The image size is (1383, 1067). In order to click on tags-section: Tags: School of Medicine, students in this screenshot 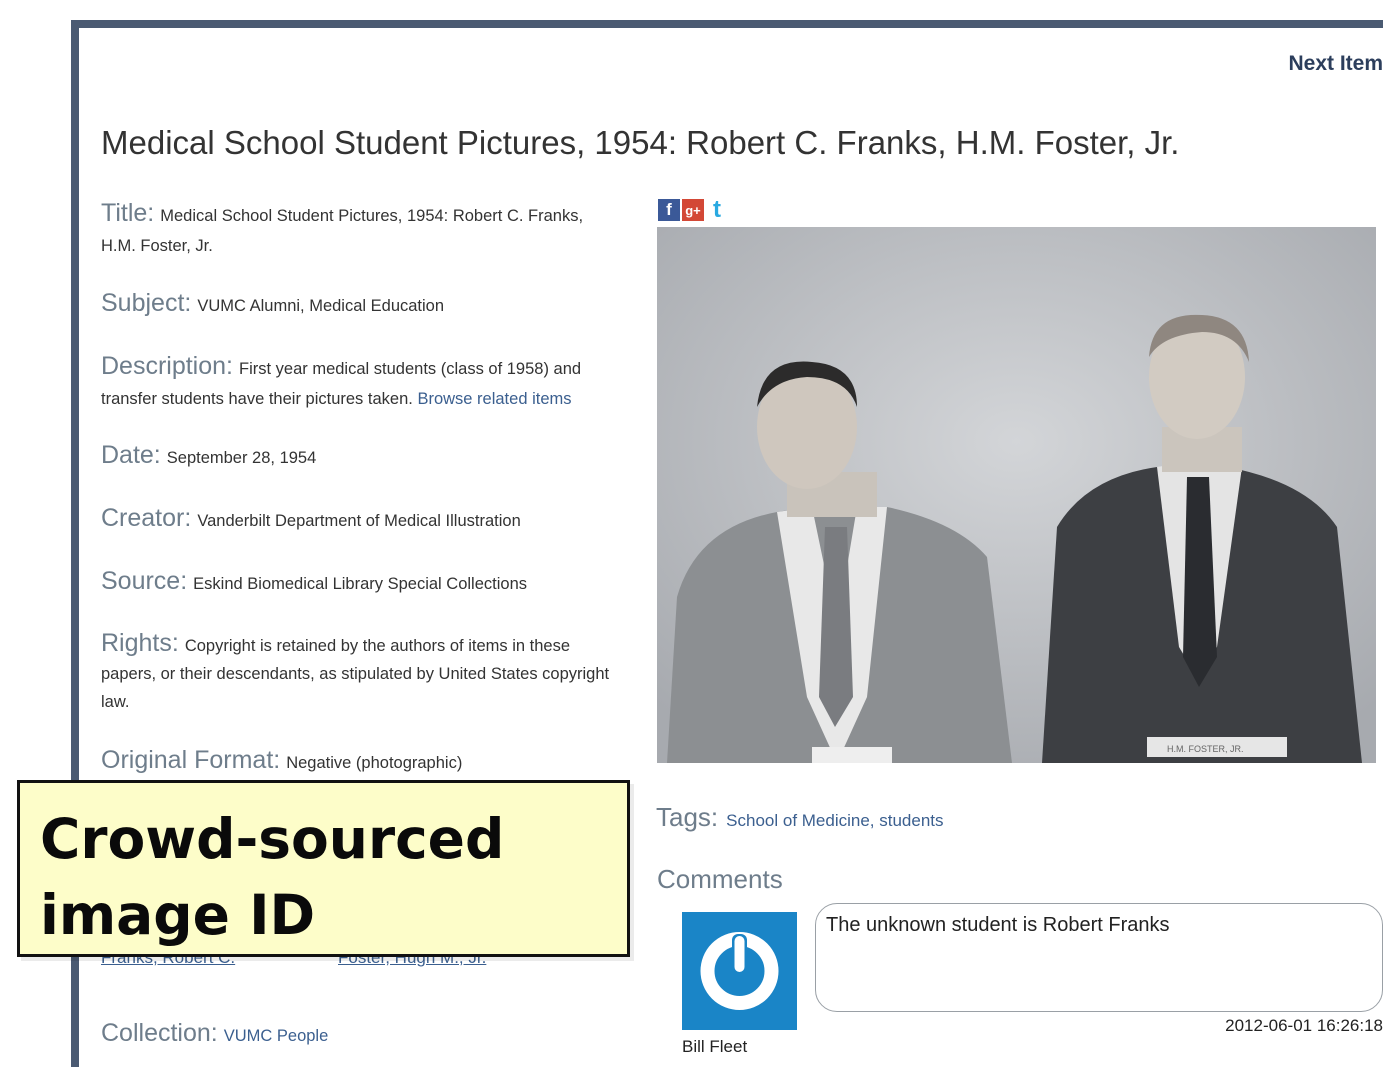, I will do `click(800, 817)`.